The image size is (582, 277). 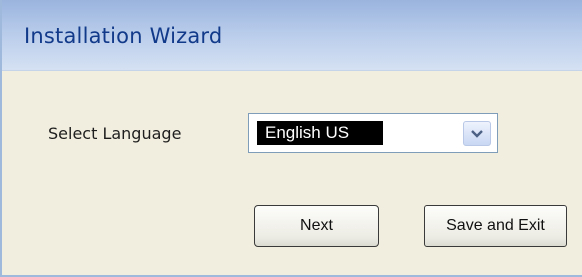 I want to click on next-button-label: Next, so click(x=316, y=225).